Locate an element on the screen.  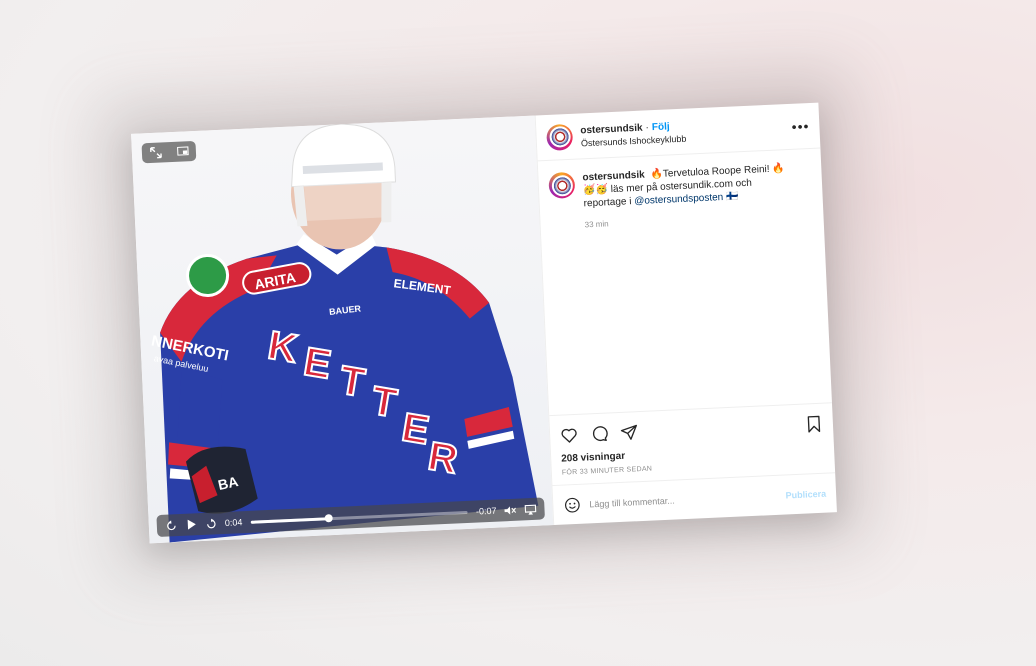
mention-link: @ostersundsposten is located at coordinates (679, 199).